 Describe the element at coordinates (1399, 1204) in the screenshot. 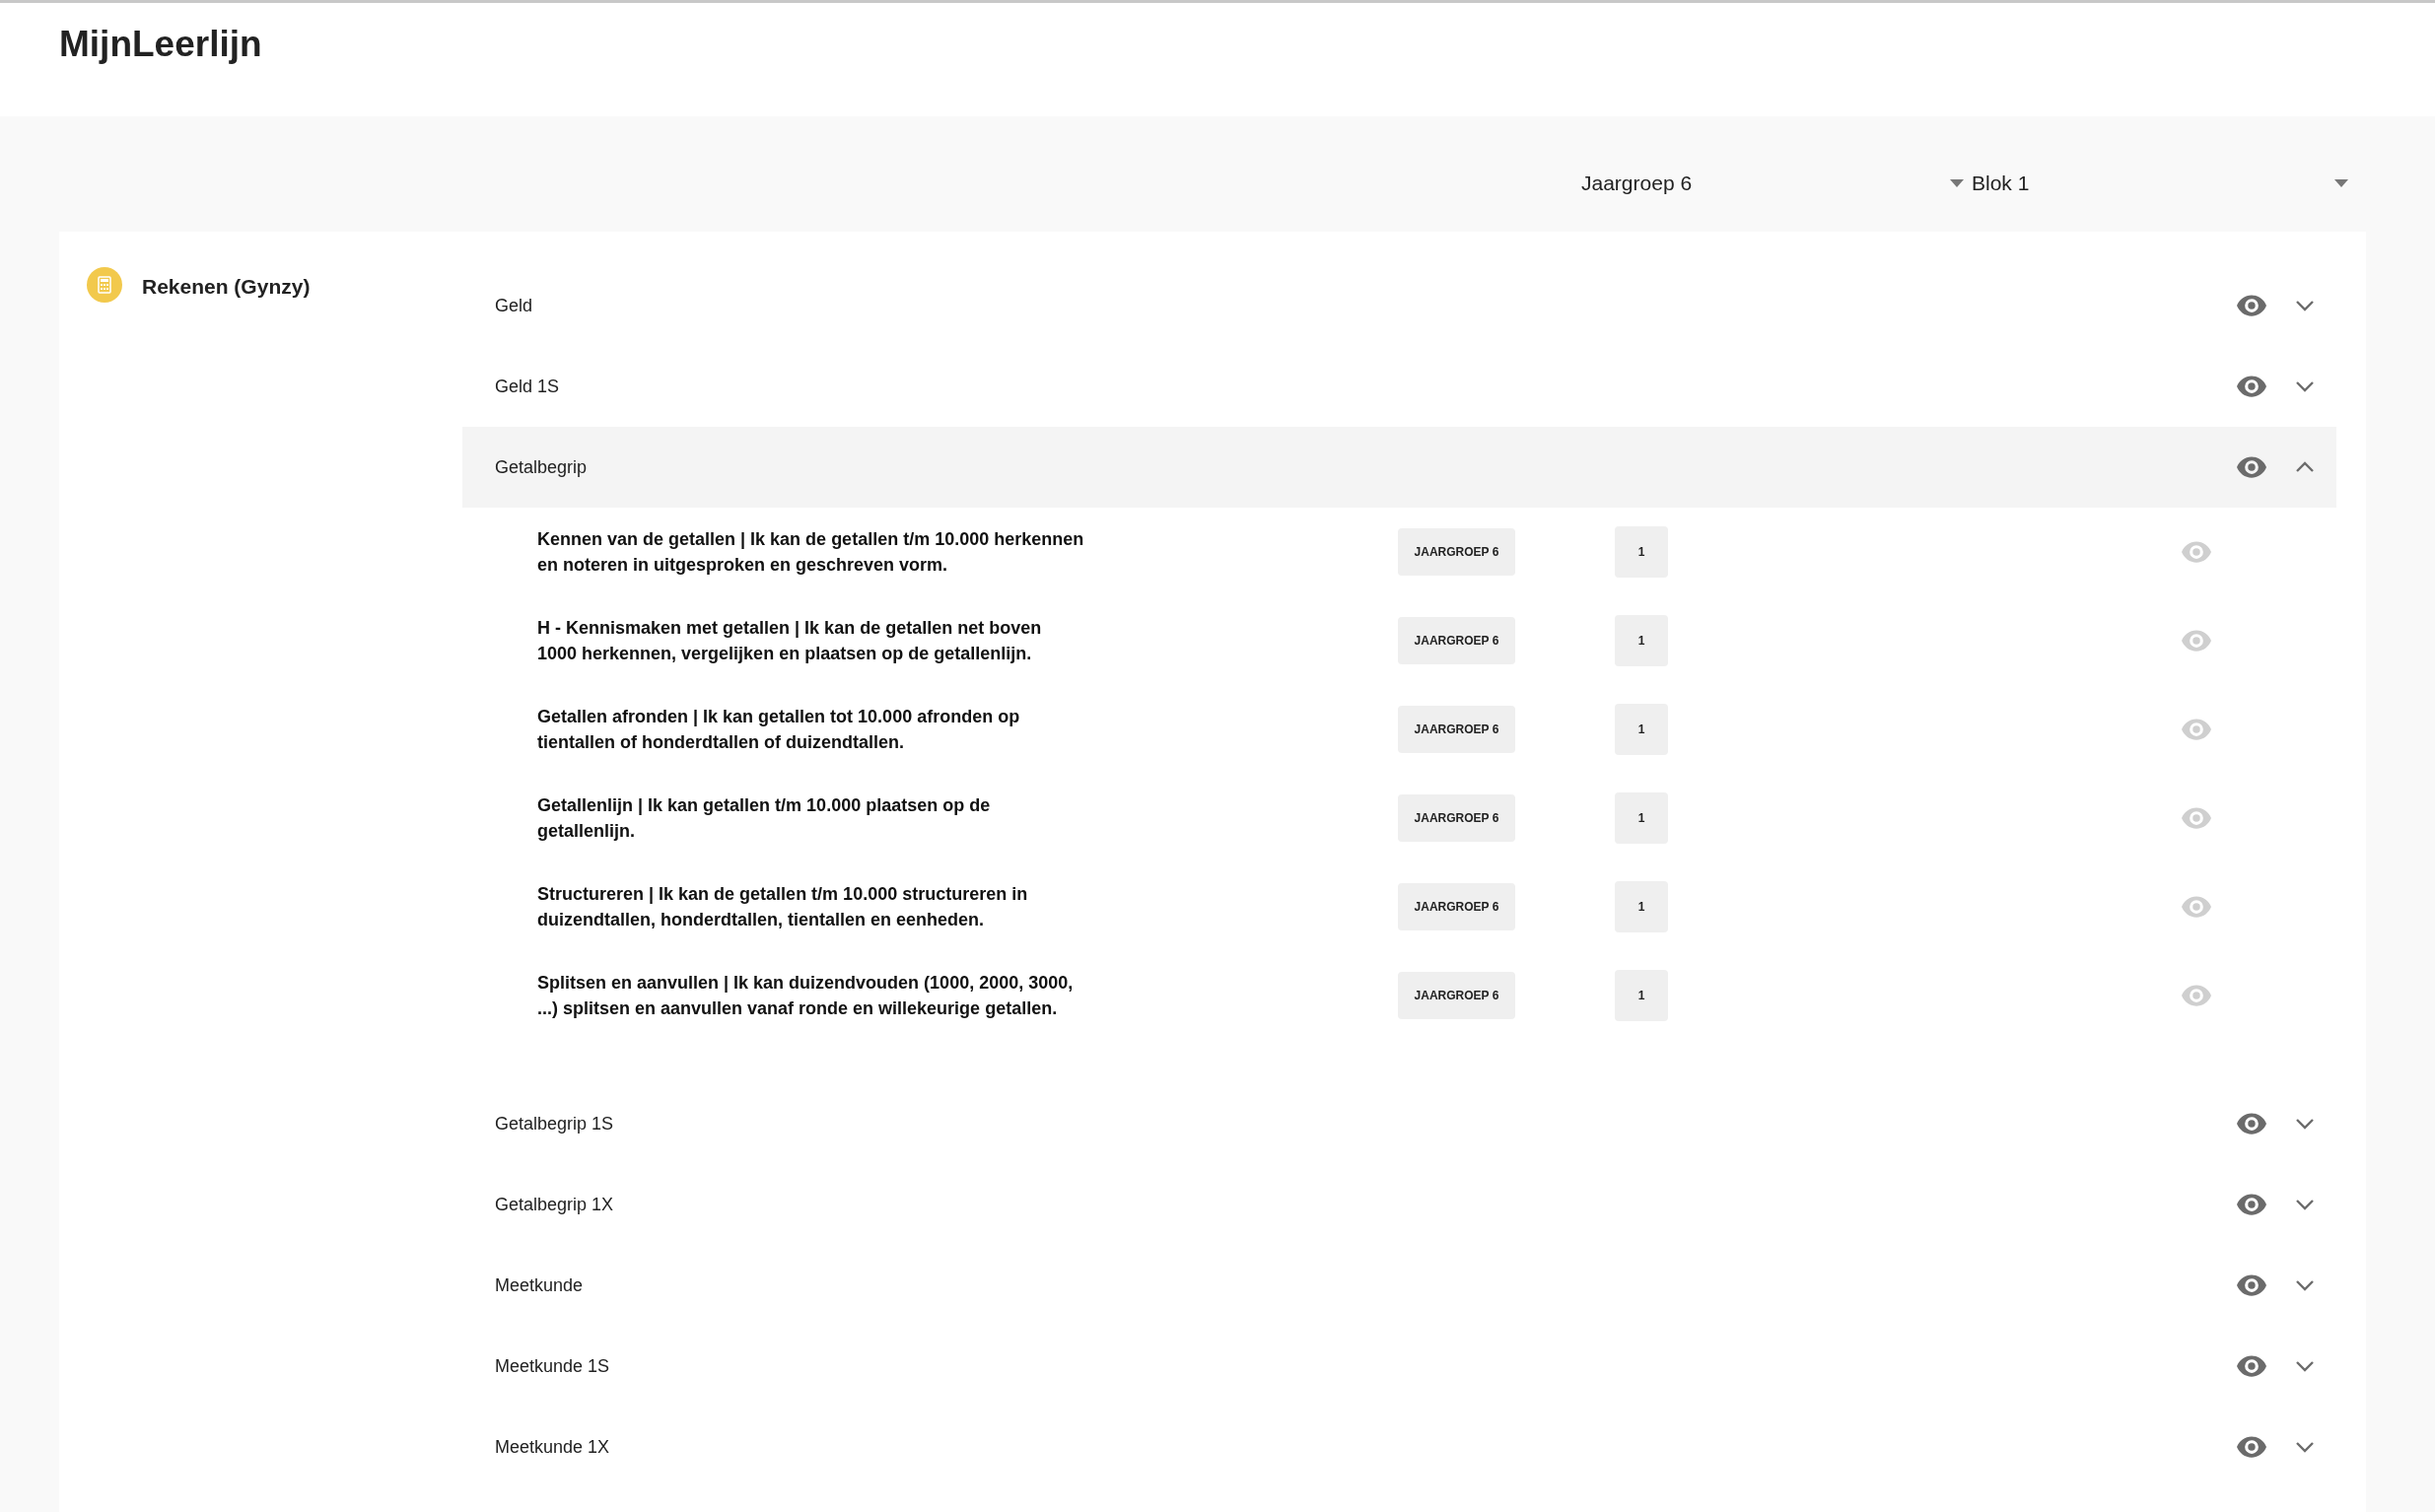

I see `topic-row: Getalbegrip 1X` at that location.